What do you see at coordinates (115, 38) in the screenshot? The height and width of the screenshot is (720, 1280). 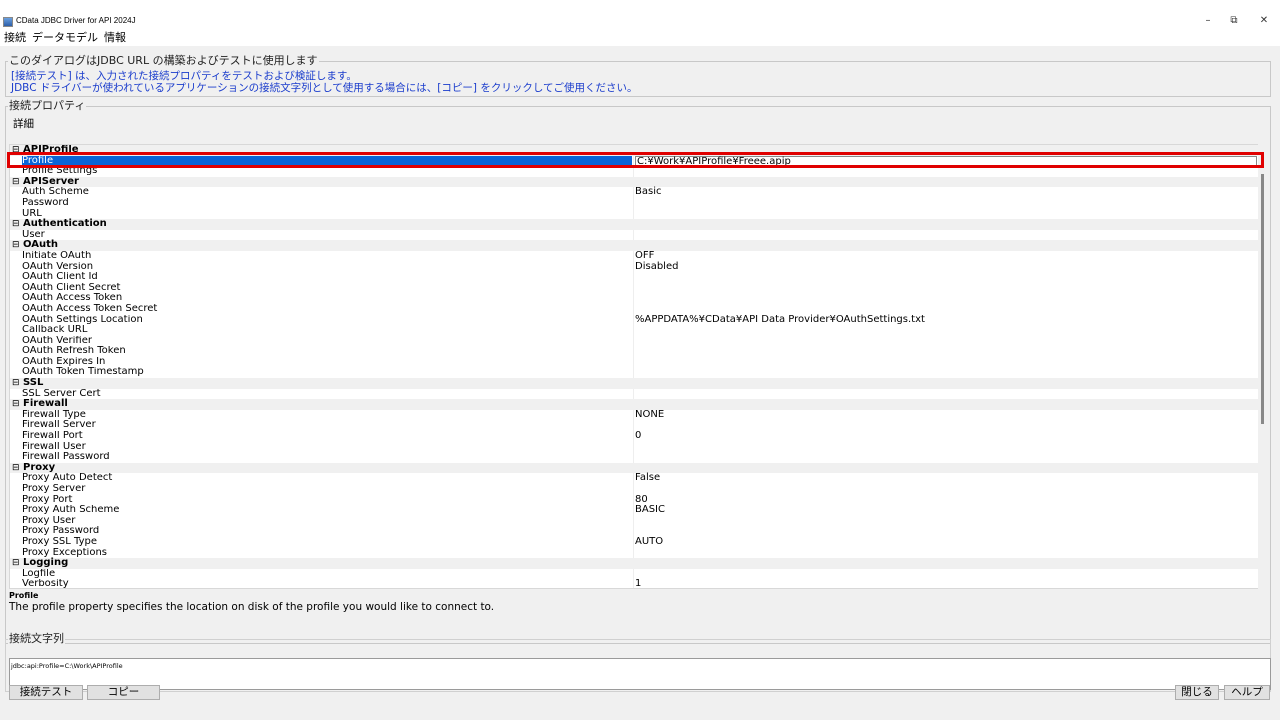 I see `menu-info: 情報` at bounding box center [115, 38].